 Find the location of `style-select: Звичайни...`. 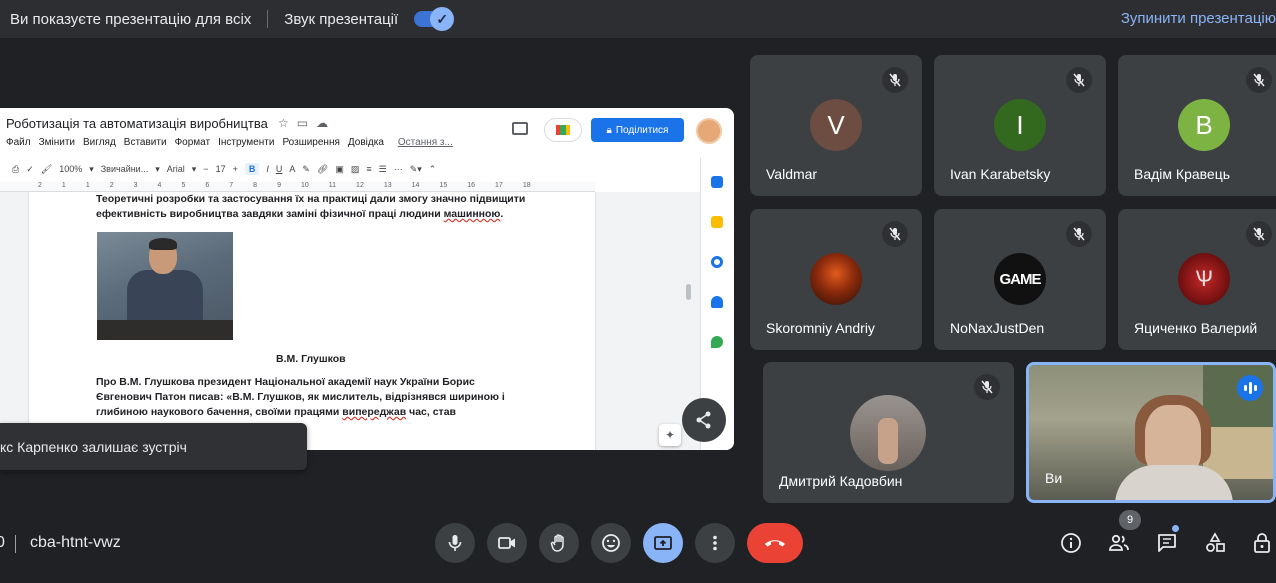

style-select: Звичайни... is located at coordinates (124, 169).